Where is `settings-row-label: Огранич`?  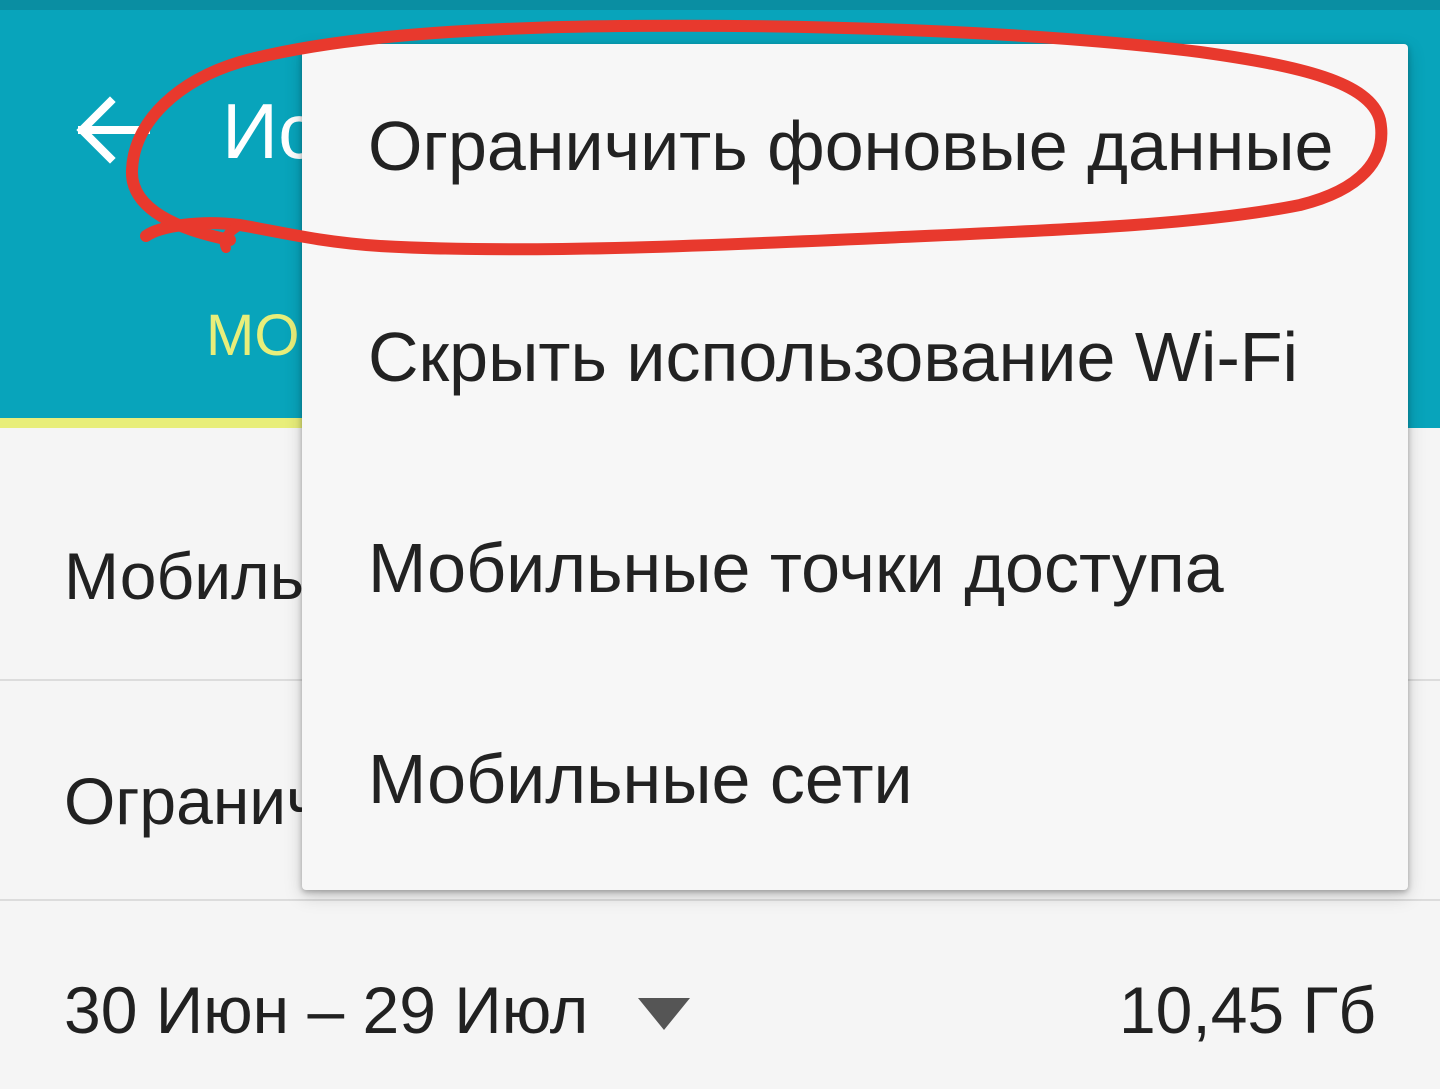 settings-row-label: Огранич is located at coordinates (192, 801).